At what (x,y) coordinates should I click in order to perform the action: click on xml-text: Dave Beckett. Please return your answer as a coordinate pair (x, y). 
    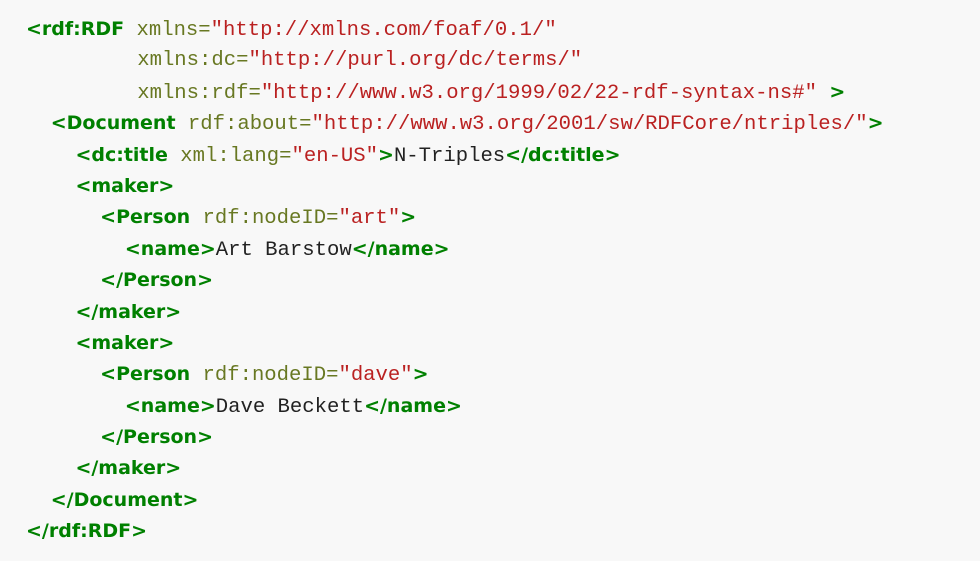
    Looking at the image, I should click on (290, 407).